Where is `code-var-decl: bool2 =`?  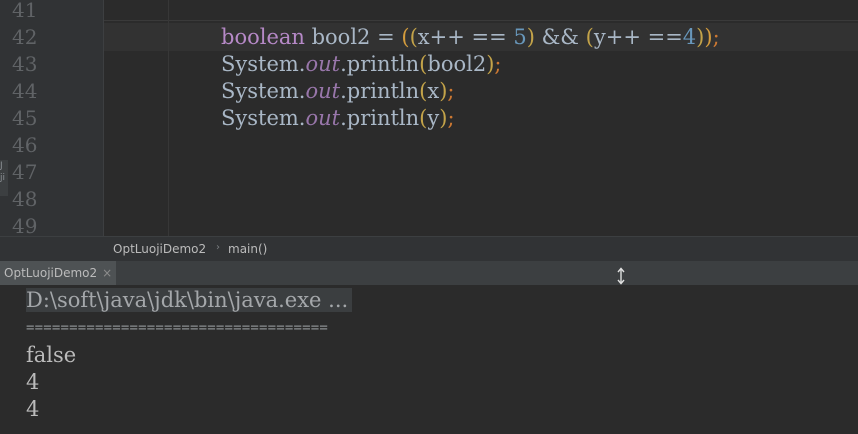 code-var-decl: bool2 = is located at coordinates (353, 37).